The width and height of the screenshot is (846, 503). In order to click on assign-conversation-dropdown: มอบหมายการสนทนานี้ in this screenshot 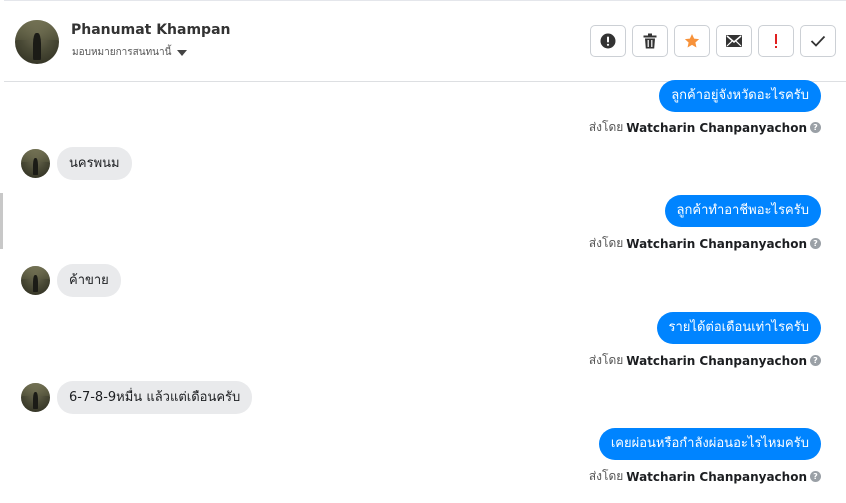, I will do `click(130, 52)`.